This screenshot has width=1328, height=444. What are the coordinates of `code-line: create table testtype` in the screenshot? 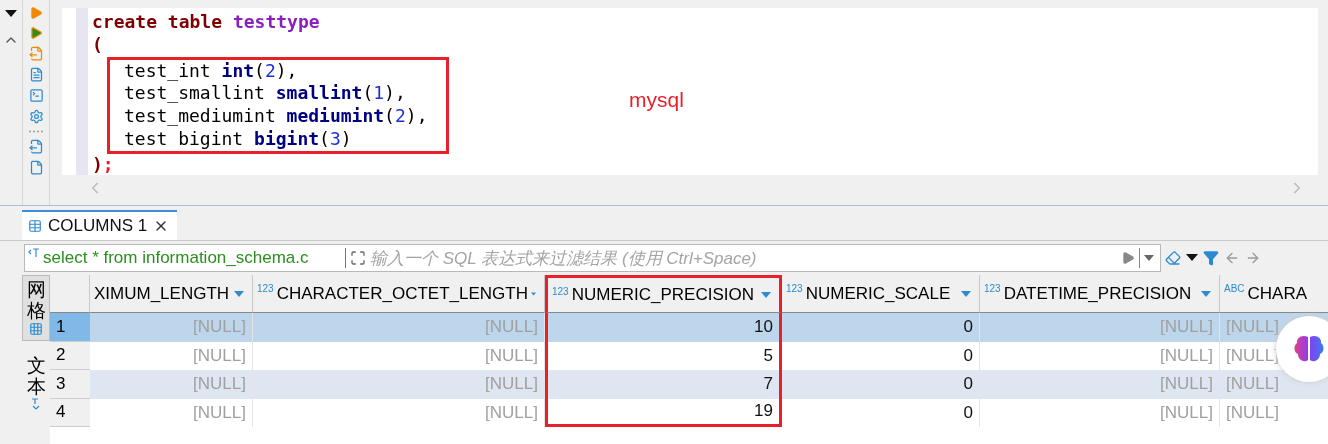 It's located at (206, 22).